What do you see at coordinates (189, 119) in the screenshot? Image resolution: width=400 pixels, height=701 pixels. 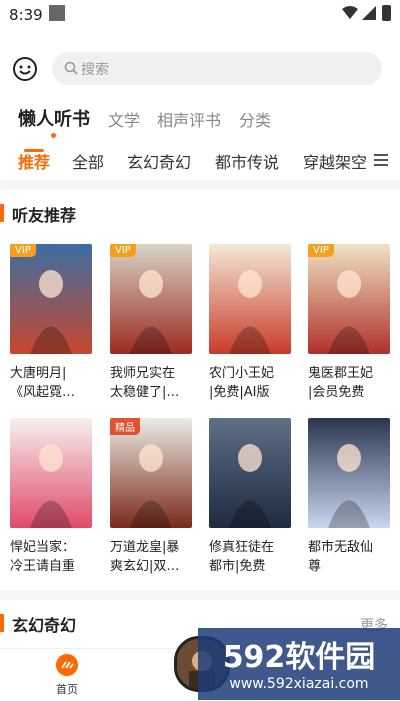 I see `tab-crosstalk: 相声评书` at bounding box center [189, 119].